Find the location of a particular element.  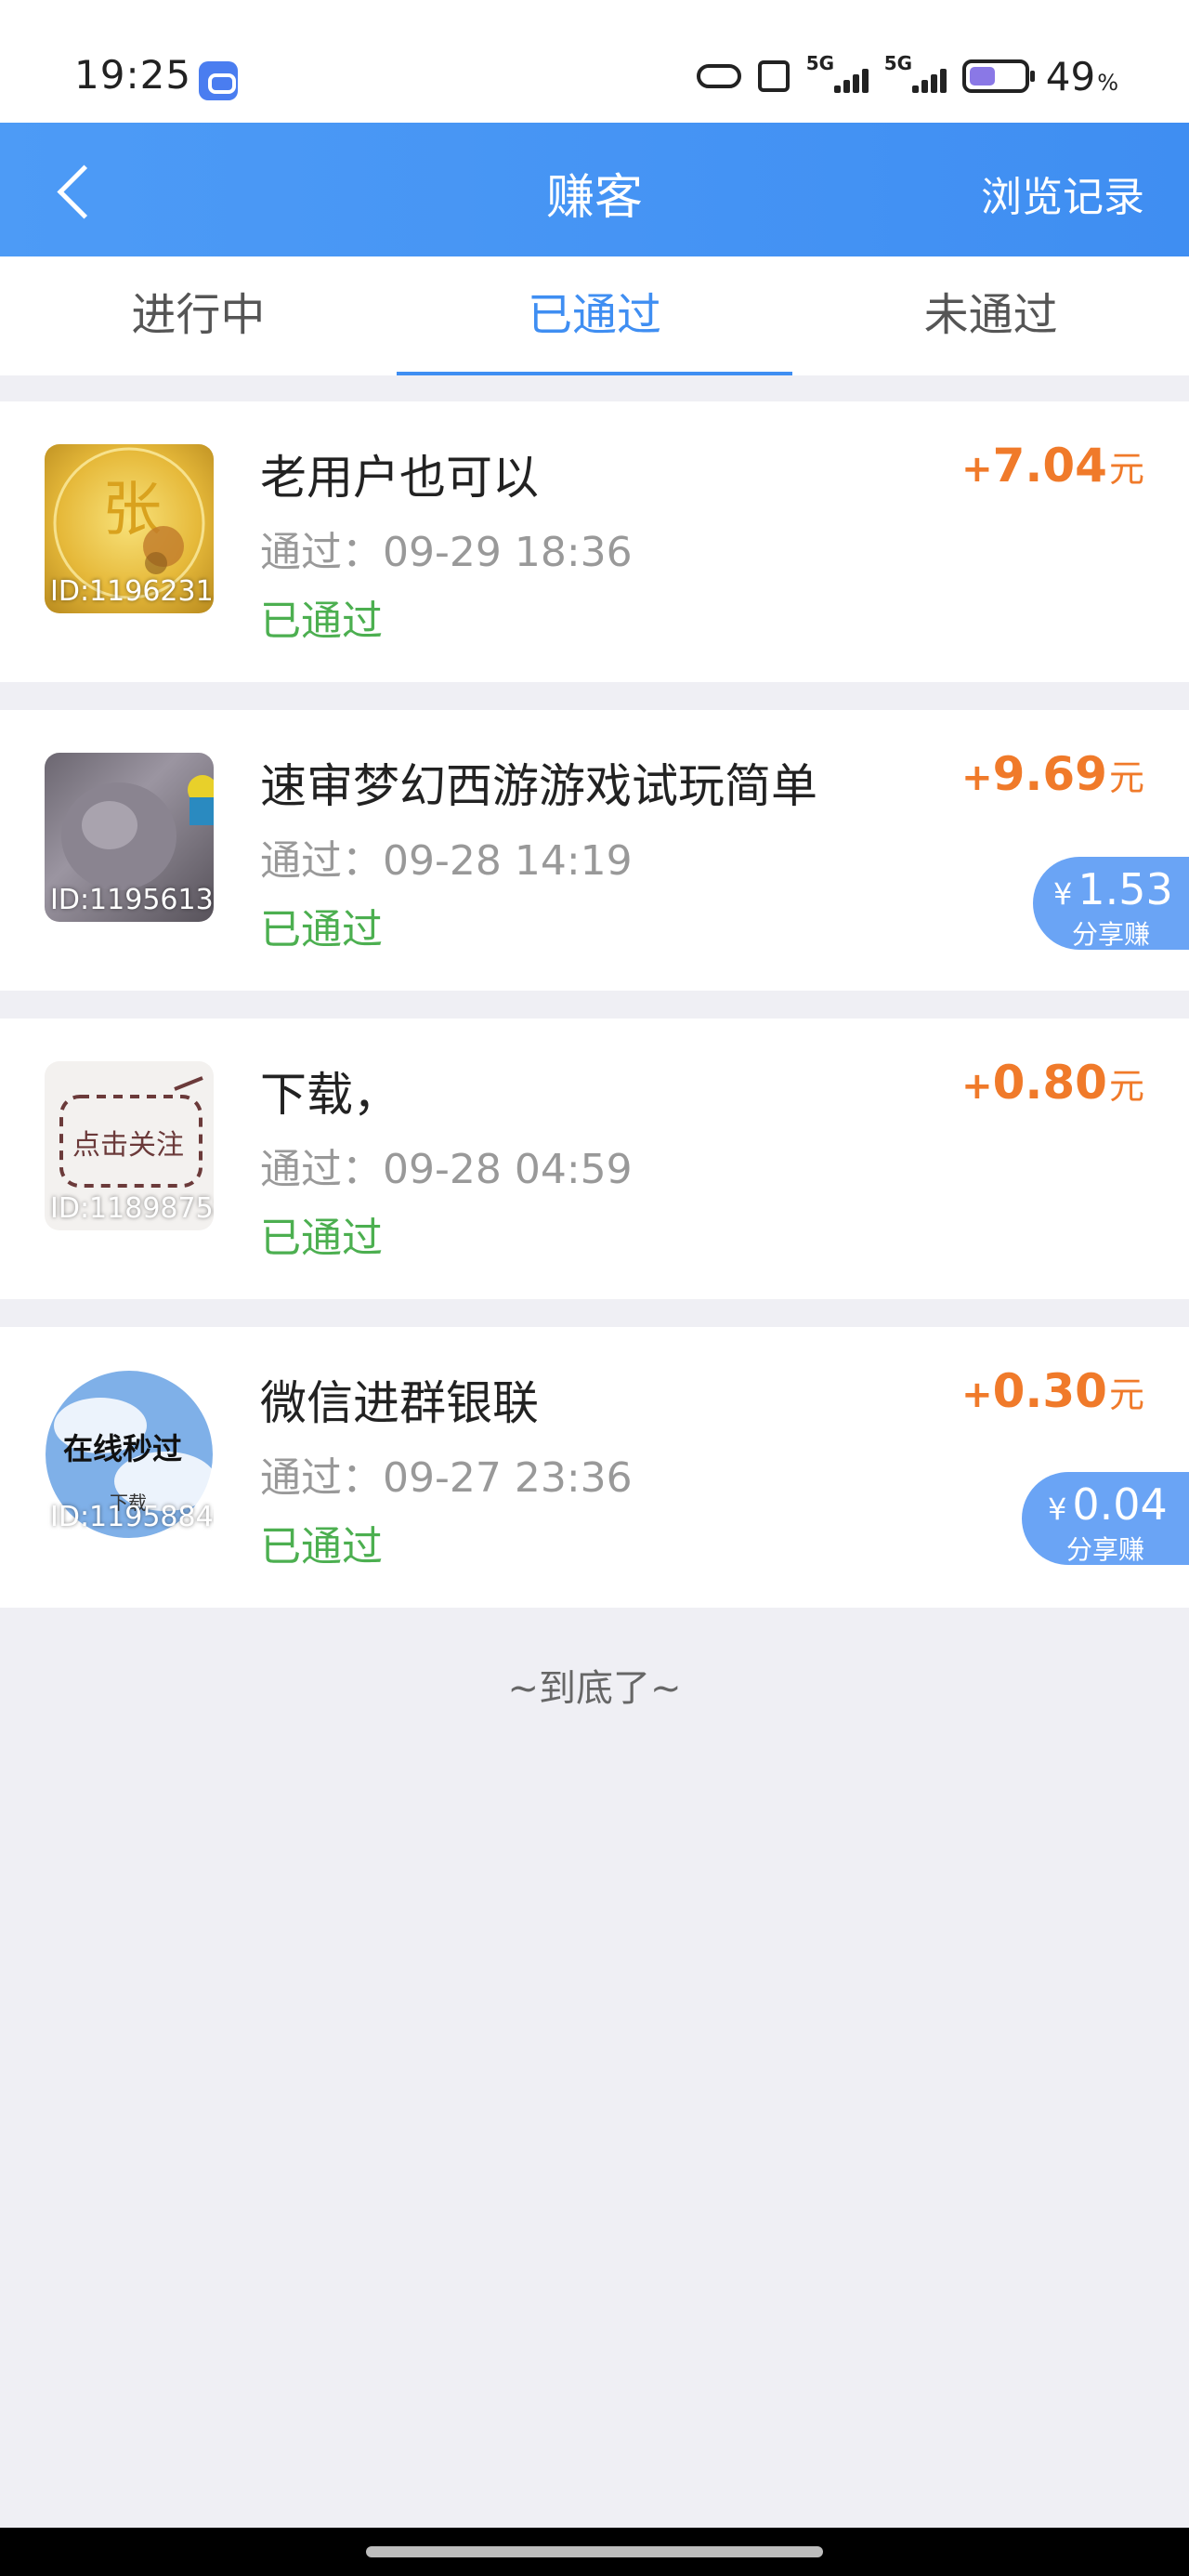

task-thumbnail: ID:11956130 is located at coordinates (129, 837).